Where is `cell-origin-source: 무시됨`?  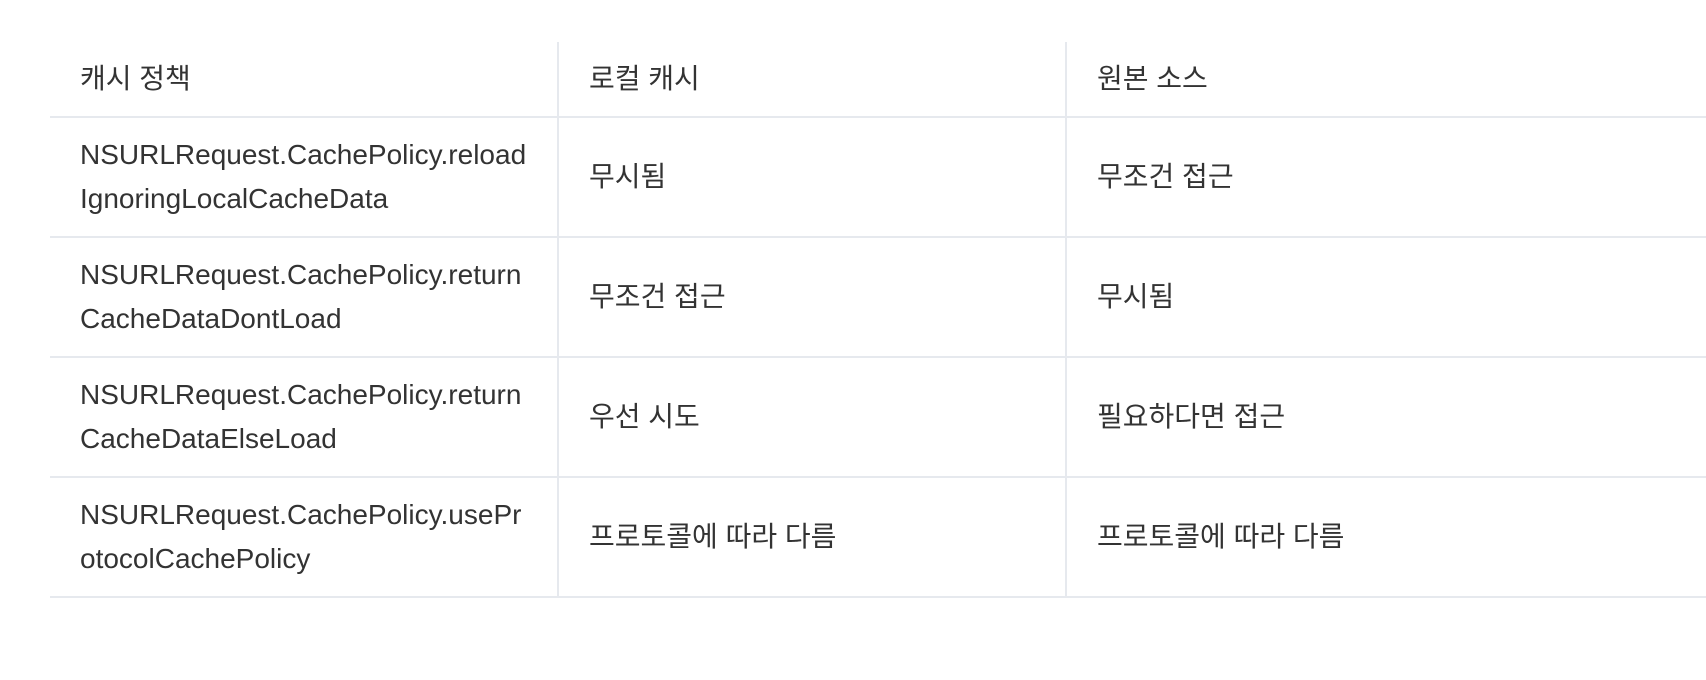 cell-origin-source: 무시됨 is located at coordinates (1385, 297).